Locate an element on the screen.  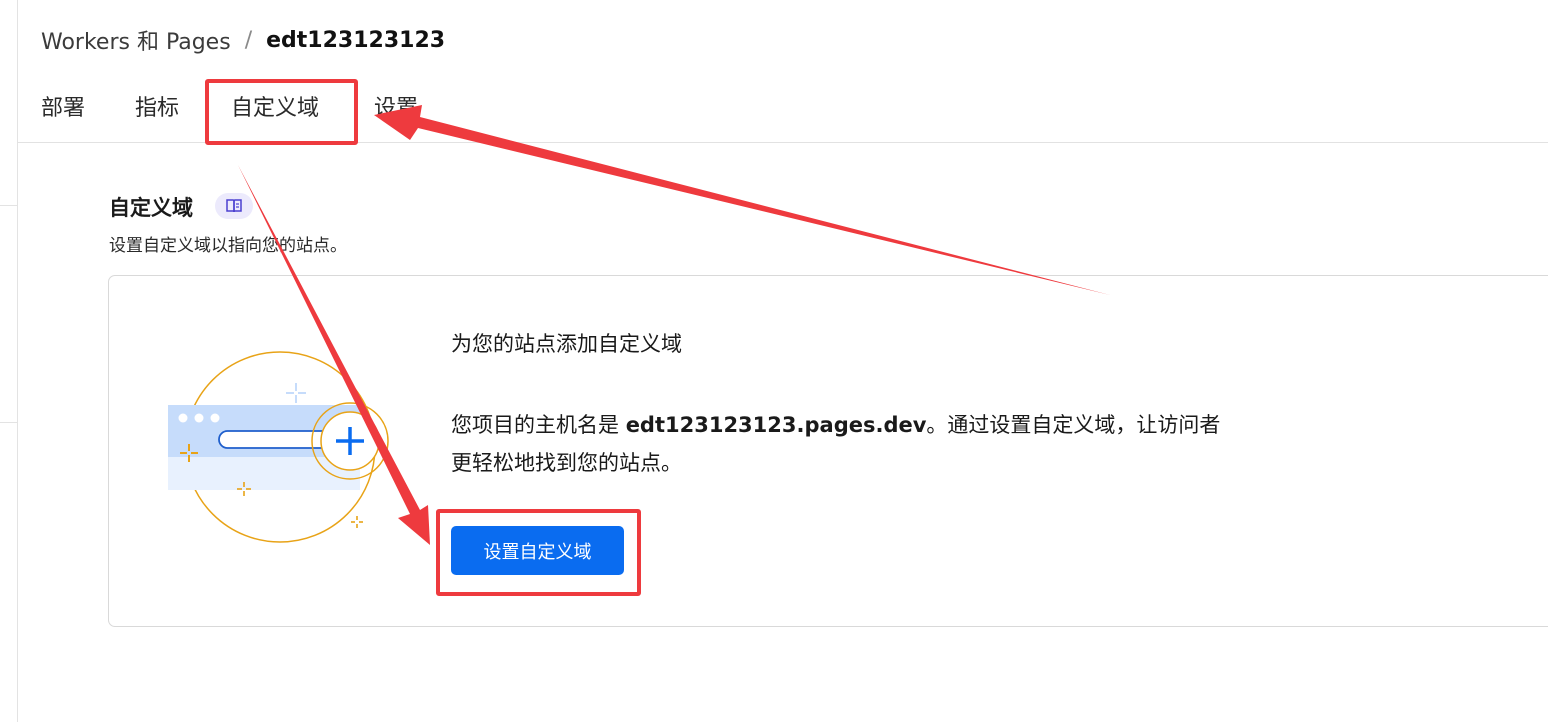
card-body-prefix: 您项目的主机名是 is located at coordinates (538, 425).